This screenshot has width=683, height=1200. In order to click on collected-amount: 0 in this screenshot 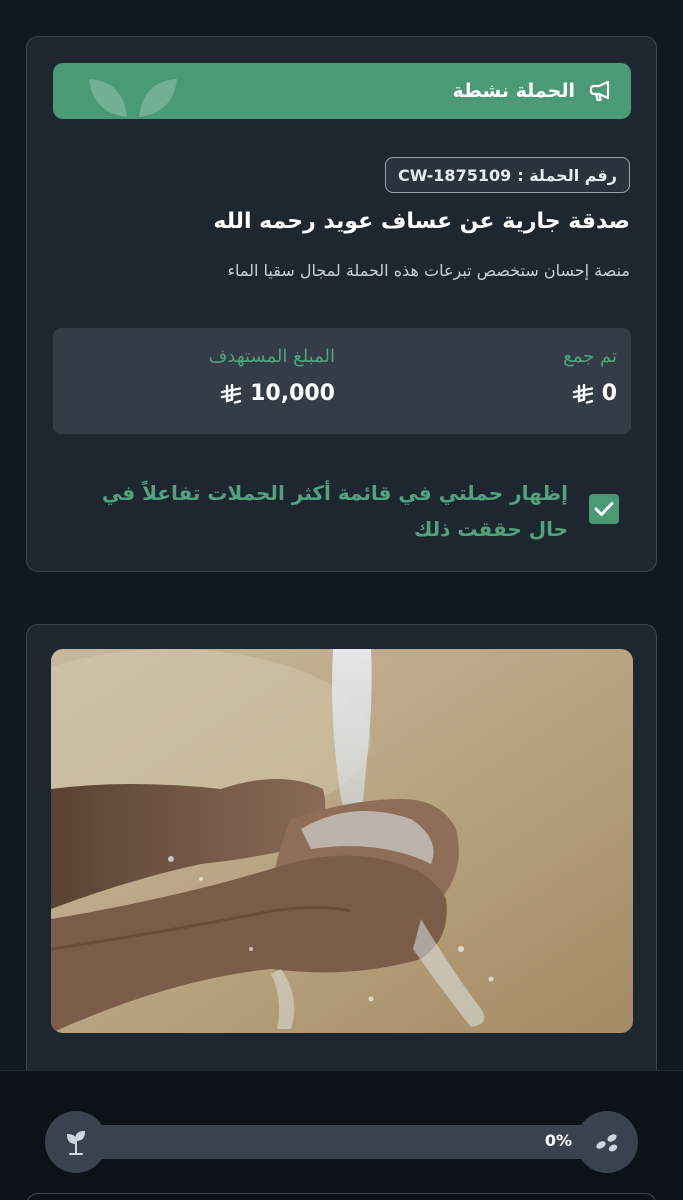, I will do `click(609, 393)`.